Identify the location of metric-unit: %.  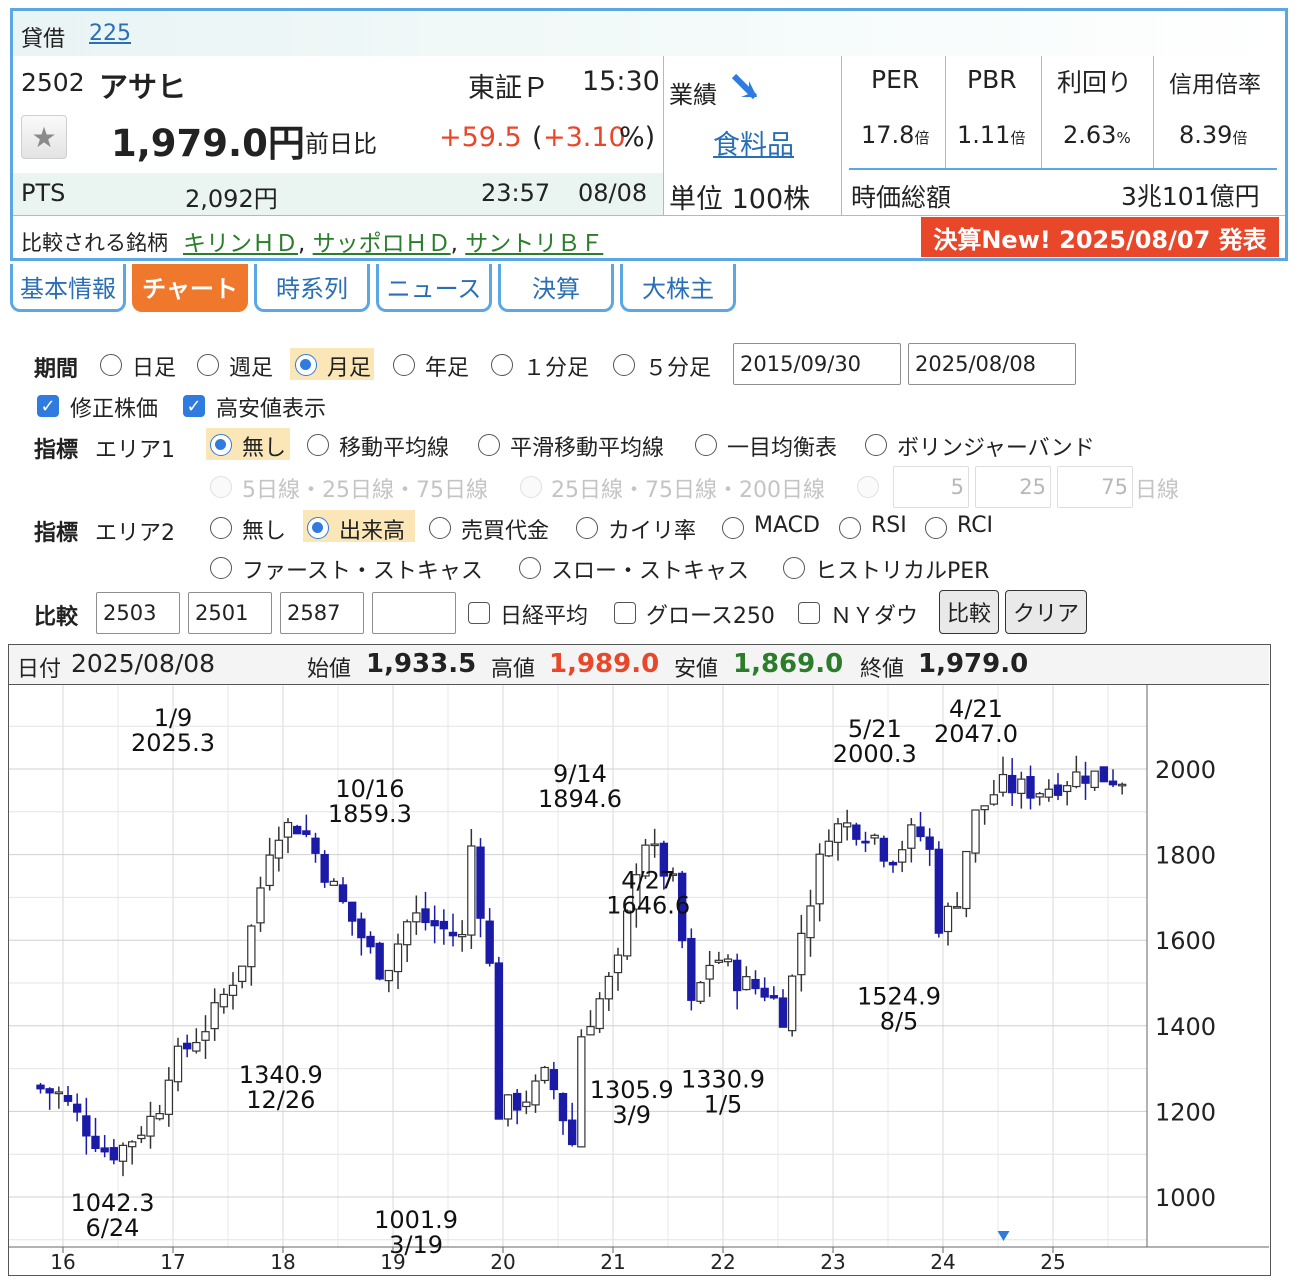
(1123, 138).